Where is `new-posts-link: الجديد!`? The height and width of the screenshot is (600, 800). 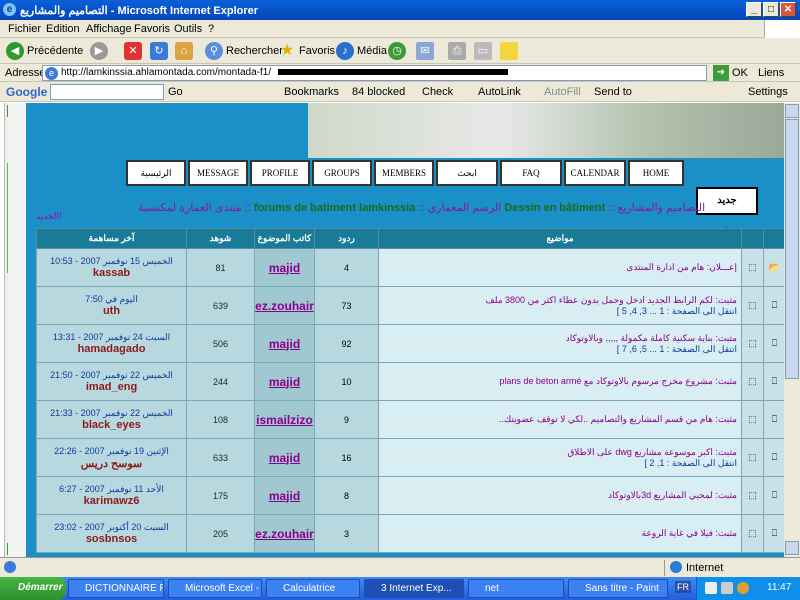 new-posts-link: الجديد! is located at coordinates (49, 216).